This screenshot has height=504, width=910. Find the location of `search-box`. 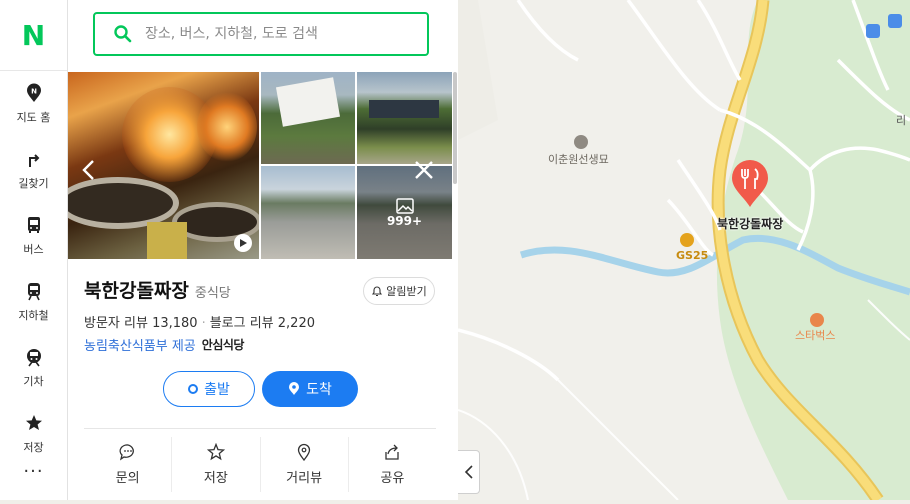

search-box is located at coordinates (261, 34).